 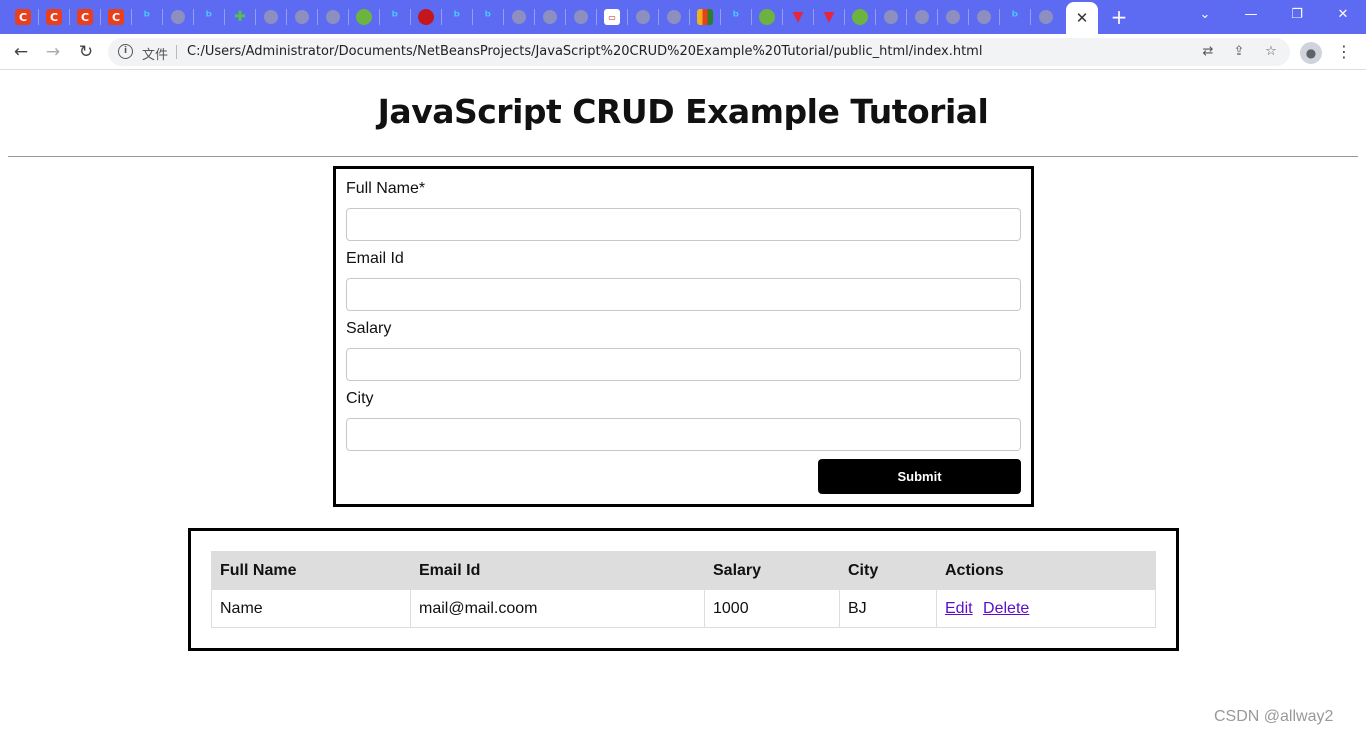 What do you see at coordinates (683, 156) in the screenshot?
I see `horizontal-rule` at bounding box center [683, 156].